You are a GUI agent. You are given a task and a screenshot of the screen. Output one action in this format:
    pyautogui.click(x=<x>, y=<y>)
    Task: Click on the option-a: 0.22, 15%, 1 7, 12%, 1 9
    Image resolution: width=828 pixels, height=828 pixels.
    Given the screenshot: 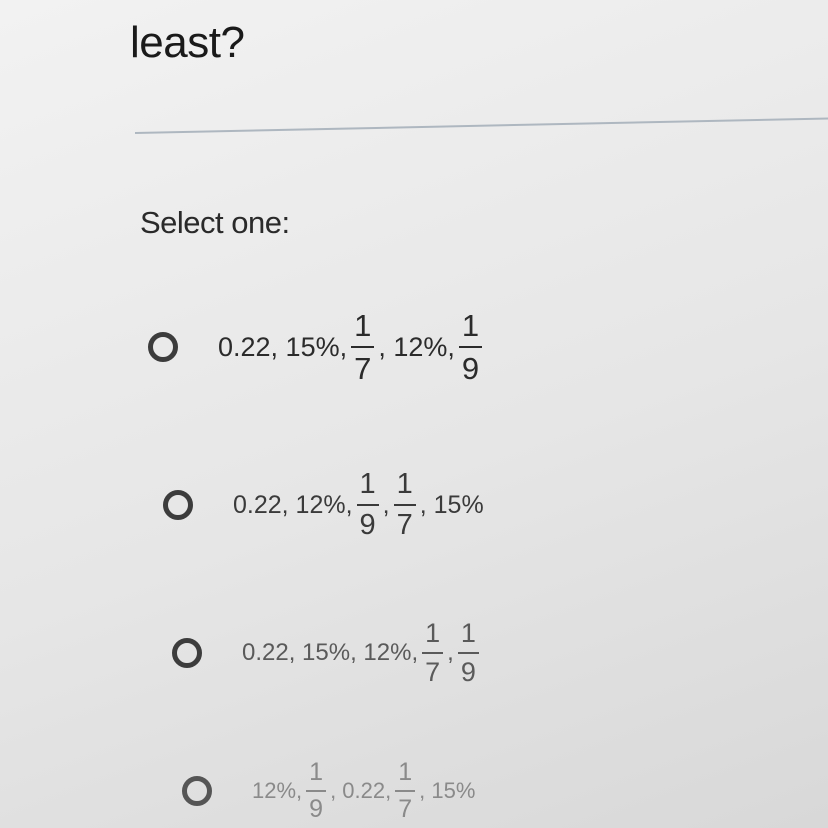 What is the action you would take?
    pyautogui.click(x=317, y=347)
    